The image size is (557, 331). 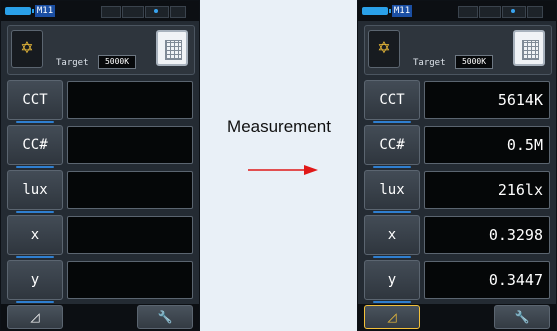 I want to click on cc-value, so click(x=130, y=145).